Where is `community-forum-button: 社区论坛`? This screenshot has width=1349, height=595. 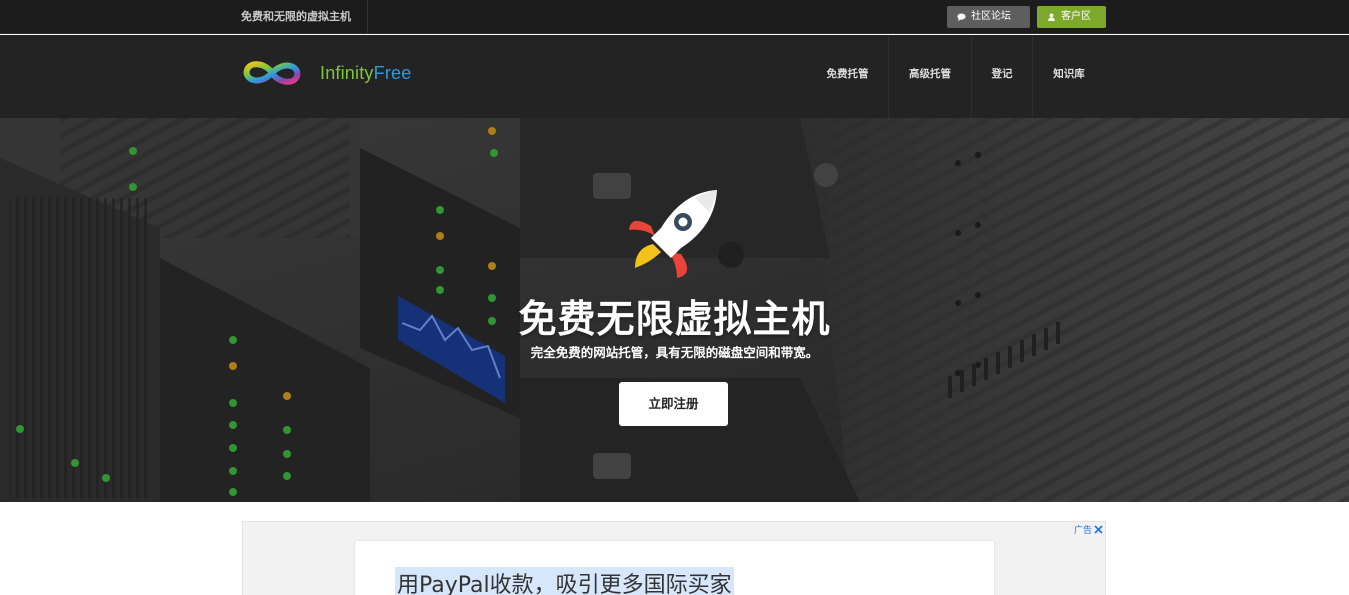 community-forum-button: 社区论坛 is located at coordinates (988, 17).